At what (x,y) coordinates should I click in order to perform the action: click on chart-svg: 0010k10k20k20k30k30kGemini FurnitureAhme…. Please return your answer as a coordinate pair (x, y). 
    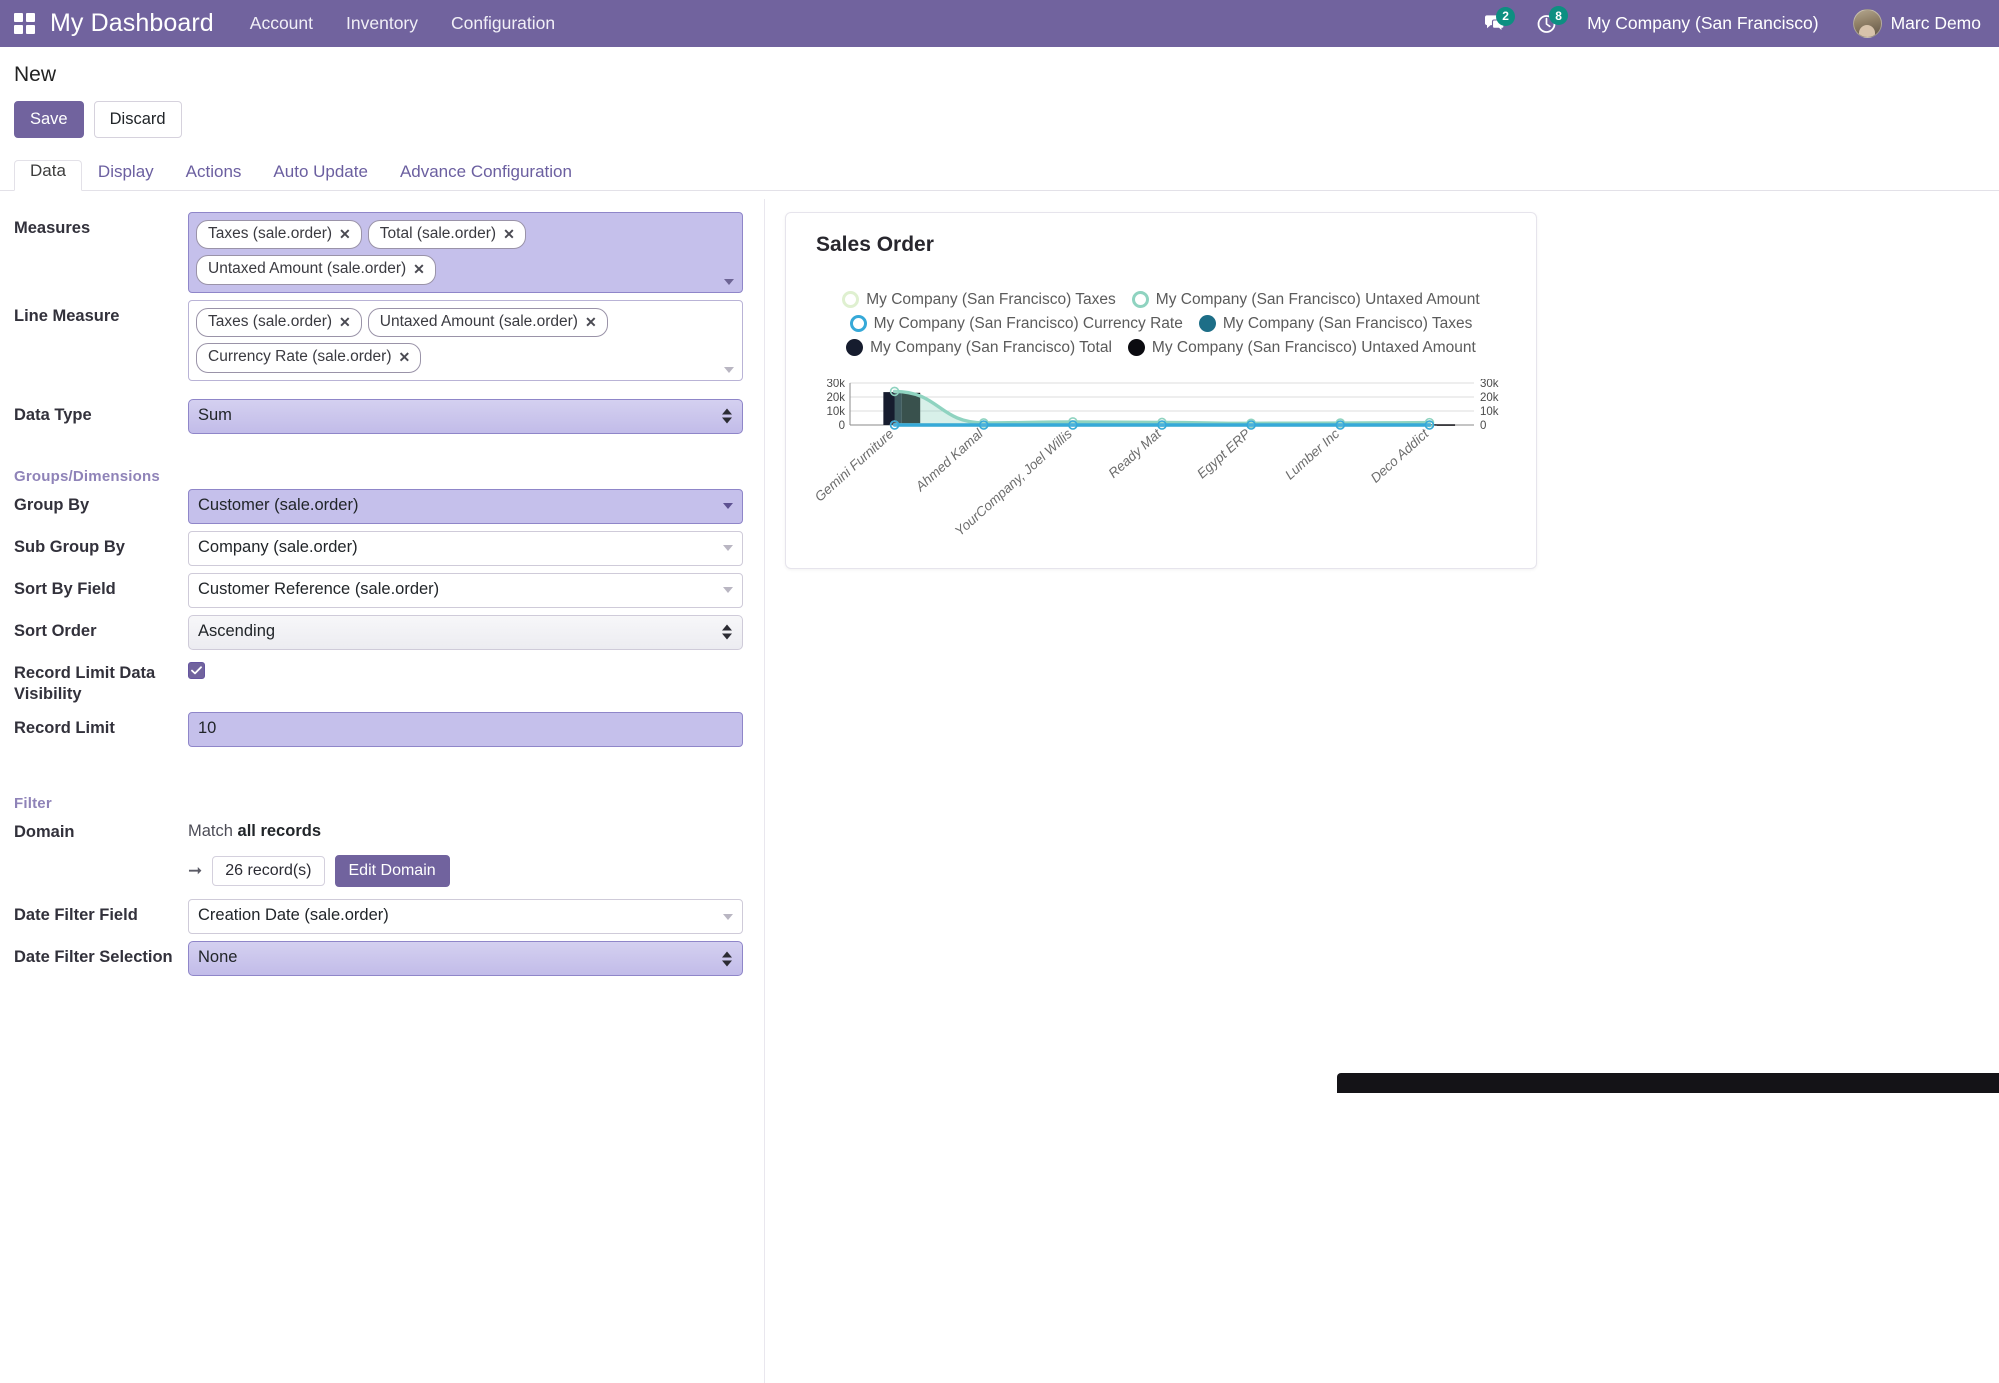
    Looking at the image, I should click on (1162, 463).